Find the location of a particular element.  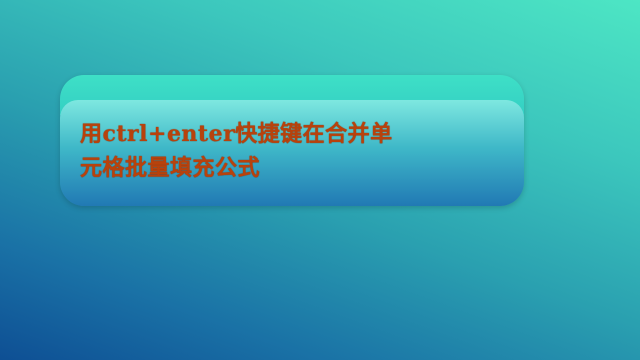

slide-title-line-2: 元格批量填充公式 is located at coordinates (170, 168).